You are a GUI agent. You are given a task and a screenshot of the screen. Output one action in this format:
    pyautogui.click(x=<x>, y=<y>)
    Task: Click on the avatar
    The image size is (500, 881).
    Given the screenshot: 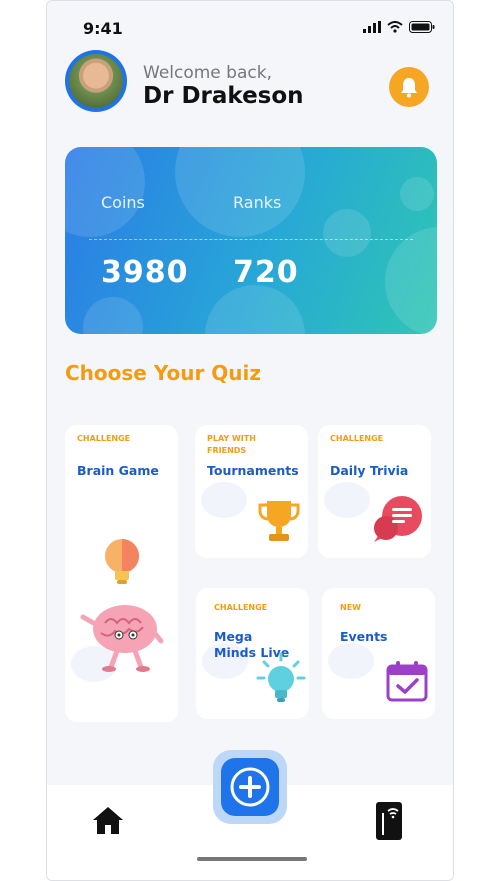 What is the action you would take?
    pyautogui.click(x=96, y=81)
    